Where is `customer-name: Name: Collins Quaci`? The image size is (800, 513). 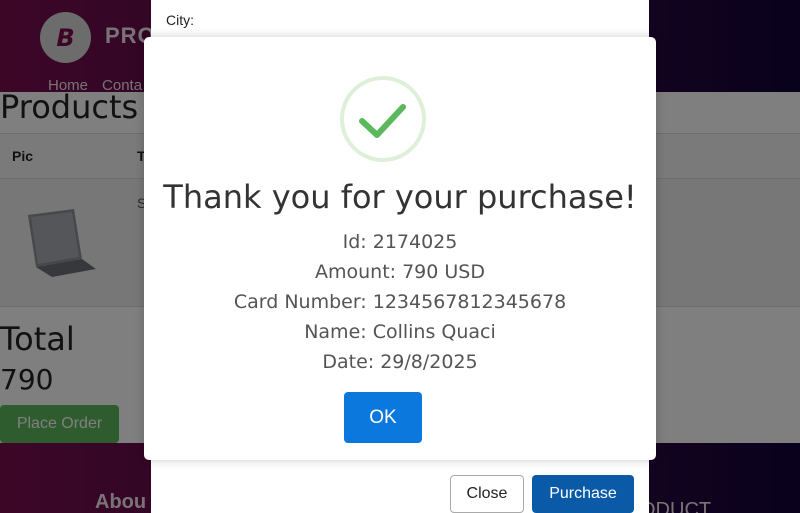
customer-name: Name: Collins Quaci is located at coordinates (400, 332).